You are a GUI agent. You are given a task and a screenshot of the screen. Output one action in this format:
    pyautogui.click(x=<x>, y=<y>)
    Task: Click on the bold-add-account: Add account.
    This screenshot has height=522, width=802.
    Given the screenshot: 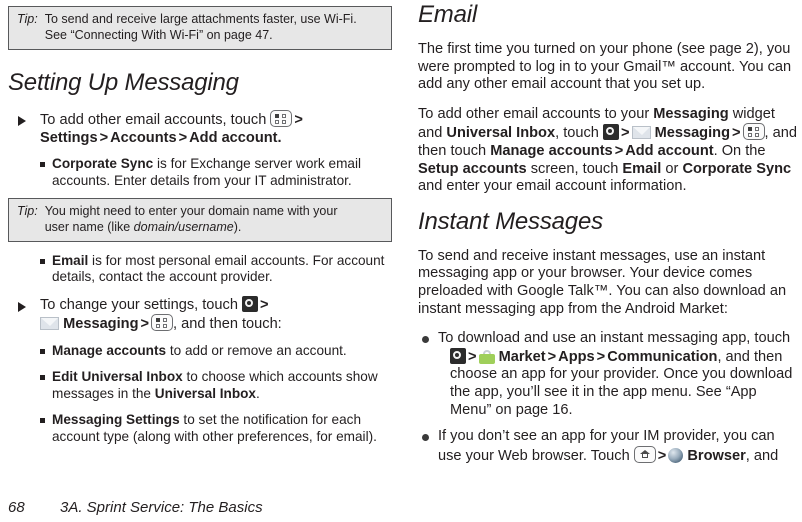 What is the action you would take?
    pyautogui.click(x=235, y=137)
    